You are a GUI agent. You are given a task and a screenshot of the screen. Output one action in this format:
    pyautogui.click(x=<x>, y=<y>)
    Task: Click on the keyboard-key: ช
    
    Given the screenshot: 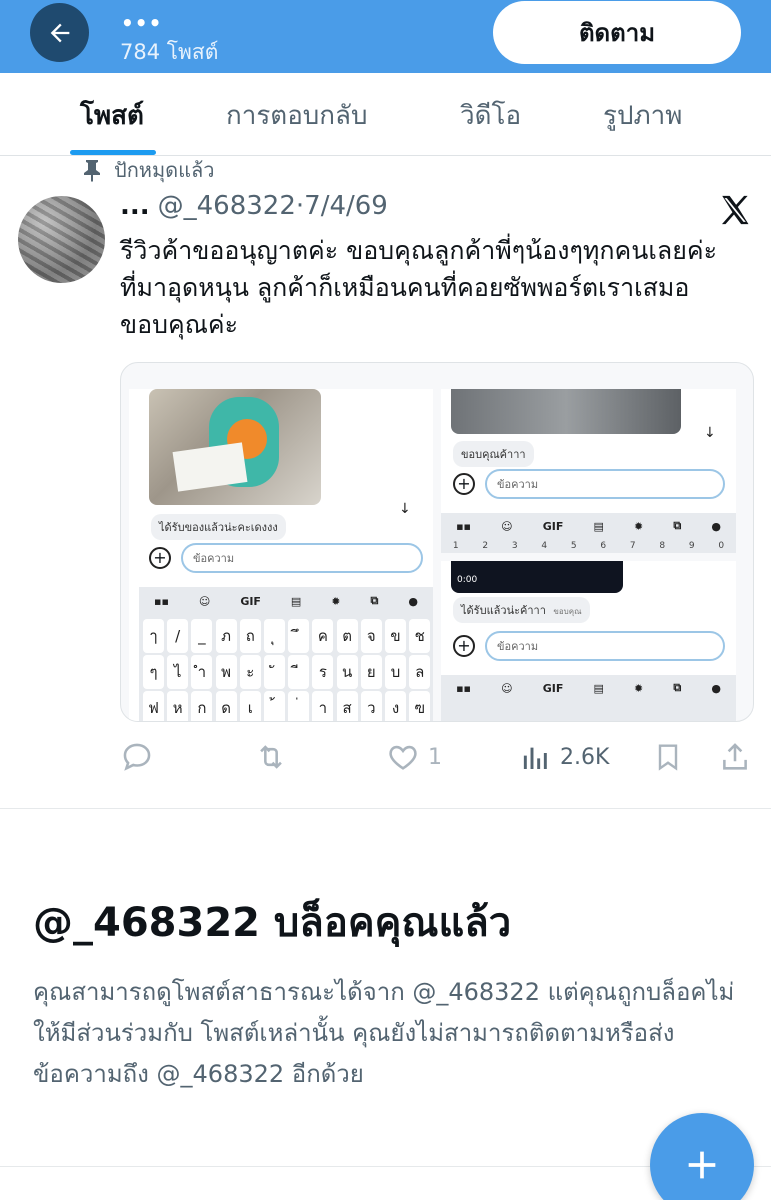 What is the action you would take?
    pyautogui.click(x=420, y=636)
    